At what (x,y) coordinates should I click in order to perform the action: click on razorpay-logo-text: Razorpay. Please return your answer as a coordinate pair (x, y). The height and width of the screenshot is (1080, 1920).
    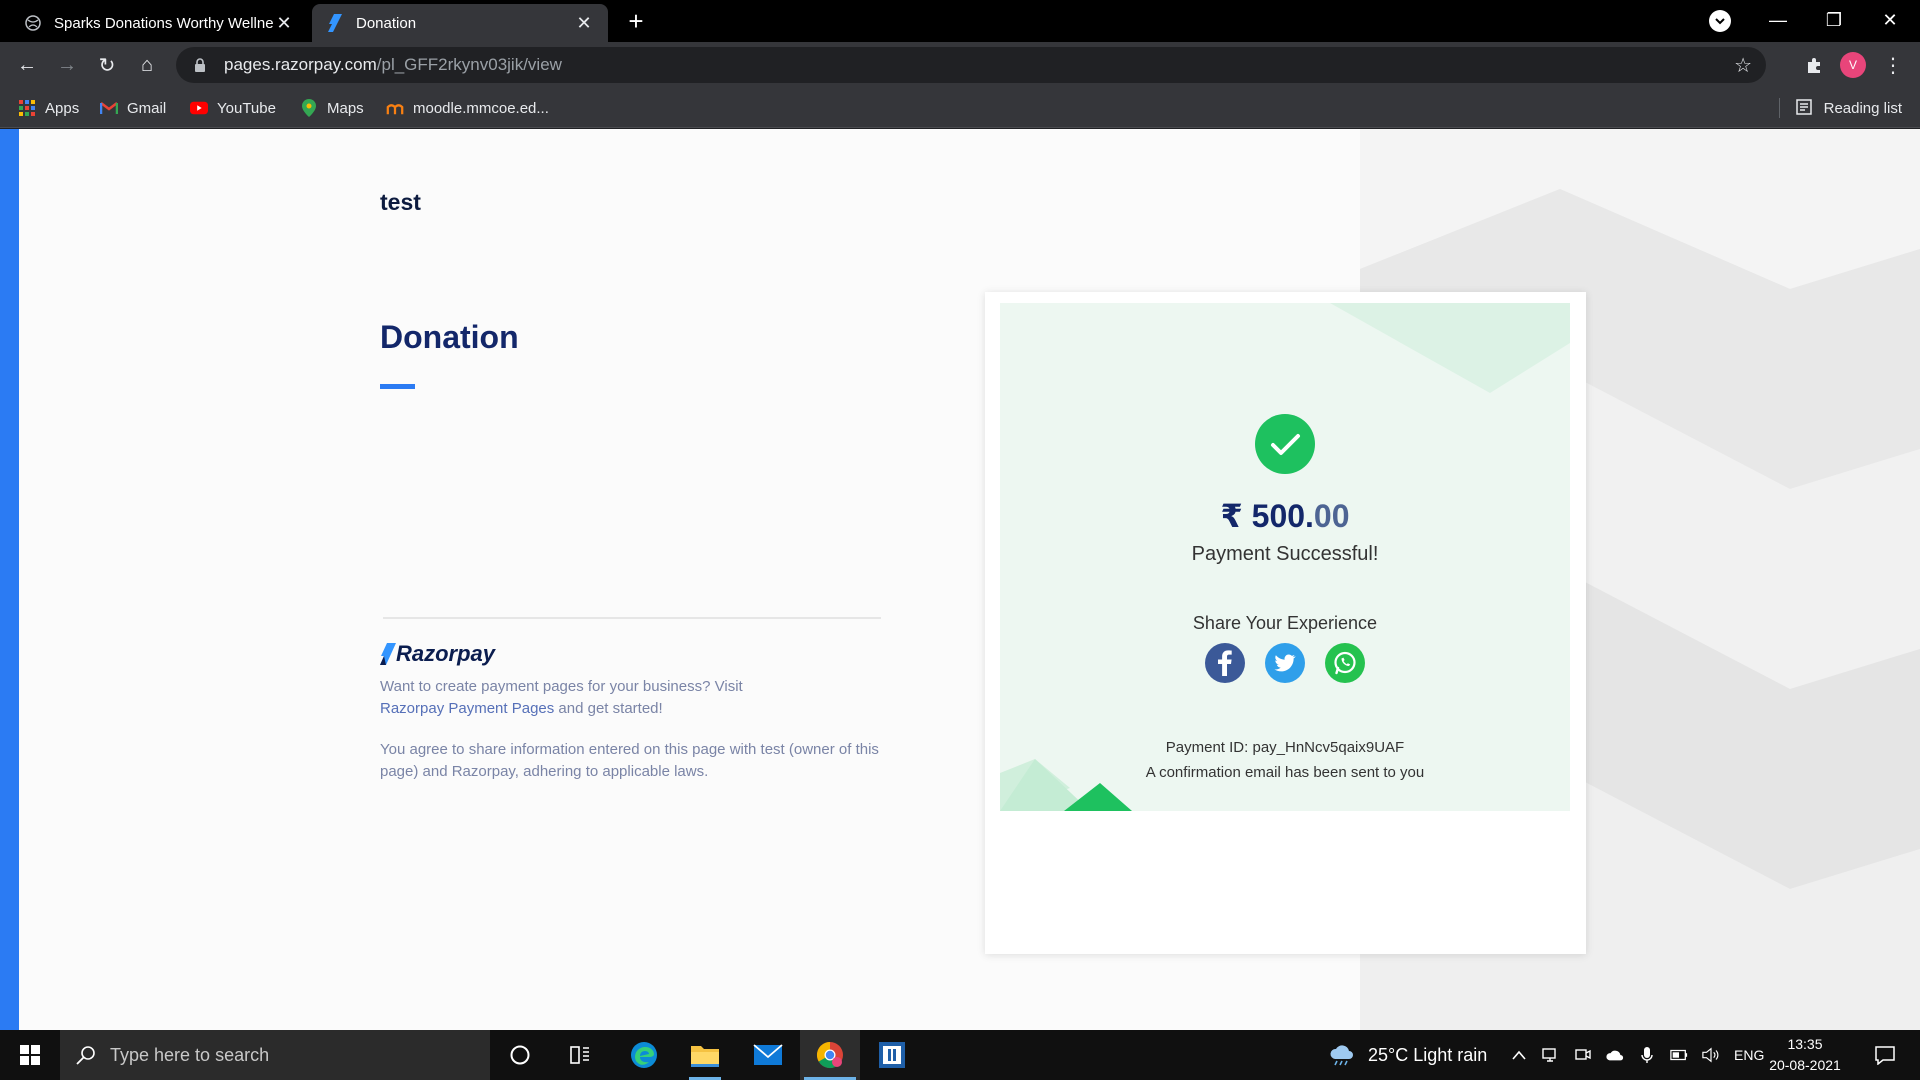
    Looking at the image, I should click on (446, 653).